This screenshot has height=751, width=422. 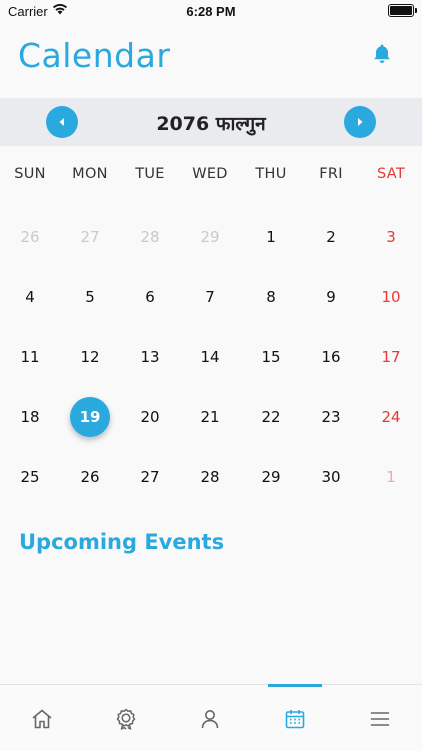 I want to click on award-icon, so click(x=126, y=719).